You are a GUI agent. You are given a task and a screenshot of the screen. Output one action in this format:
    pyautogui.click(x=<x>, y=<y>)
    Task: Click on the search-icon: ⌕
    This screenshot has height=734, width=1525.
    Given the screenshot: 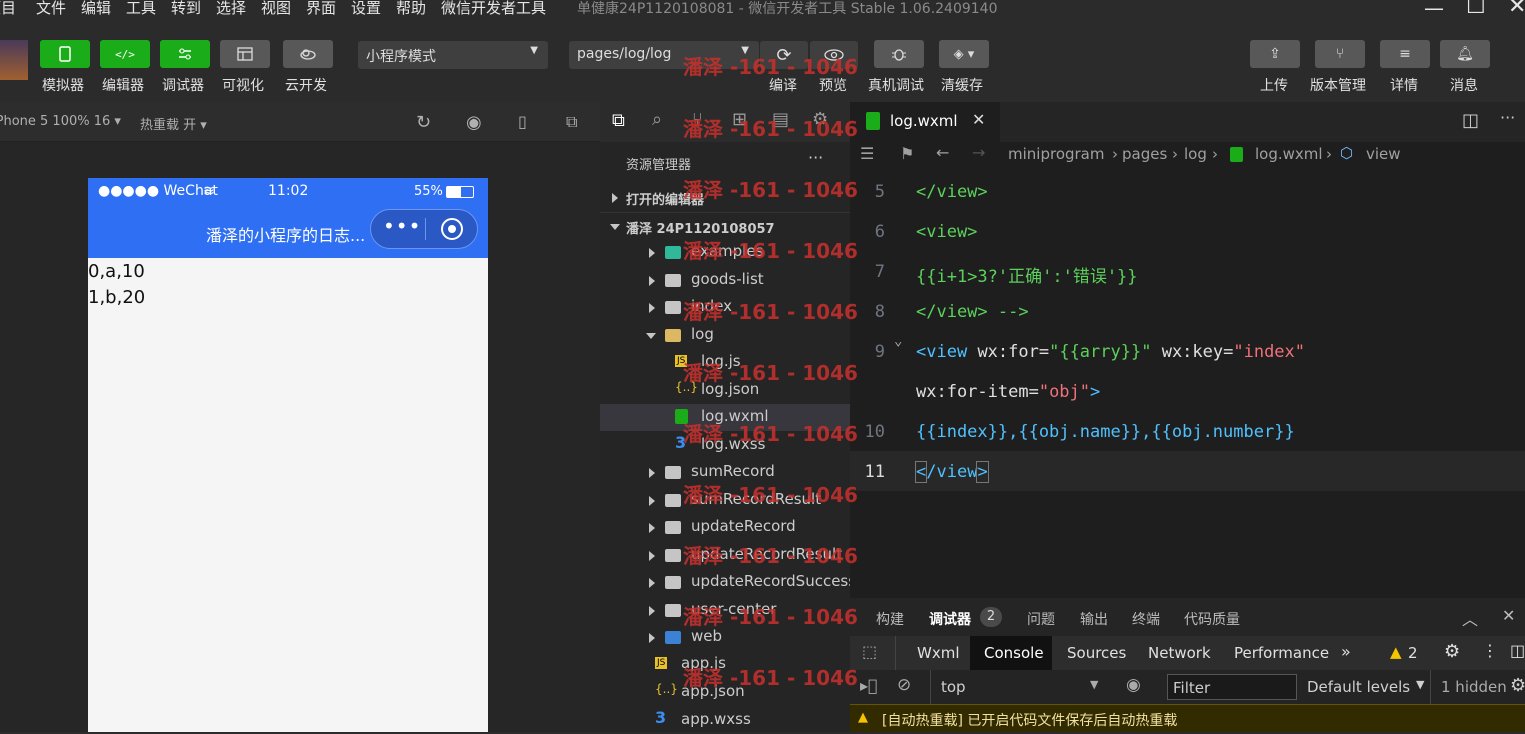 What is the action you would take?
    pyautogui.click(x=657, y=119)
    